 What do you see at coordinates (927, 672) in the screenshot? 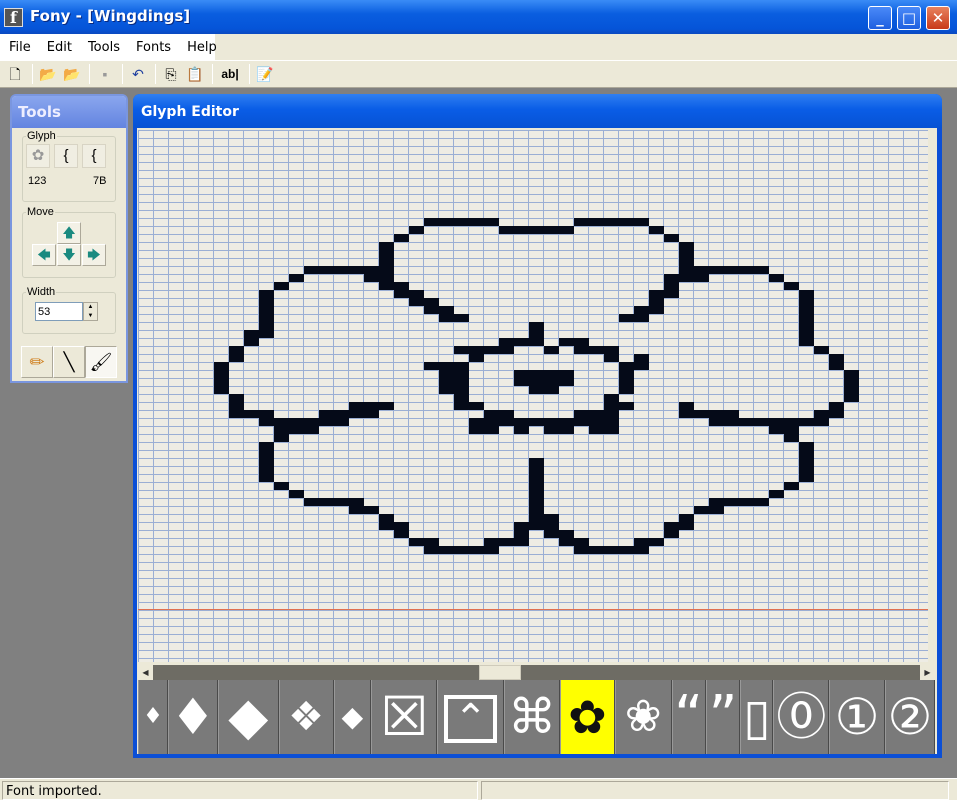
I see `scroll-right-arrow-icon: ▶` at bounding box center [927, 672].